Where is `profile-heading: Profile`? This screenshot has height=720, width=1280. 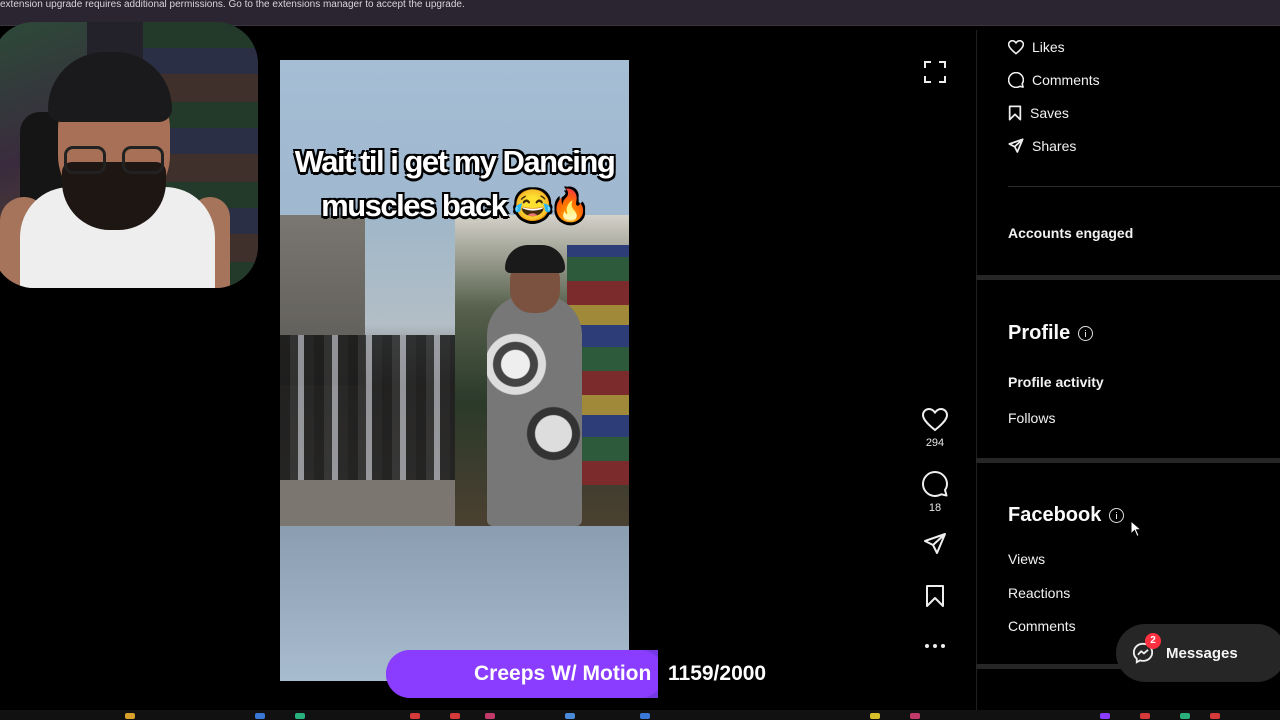 profile-heading: Profile is located at coordinates (1051, 333).